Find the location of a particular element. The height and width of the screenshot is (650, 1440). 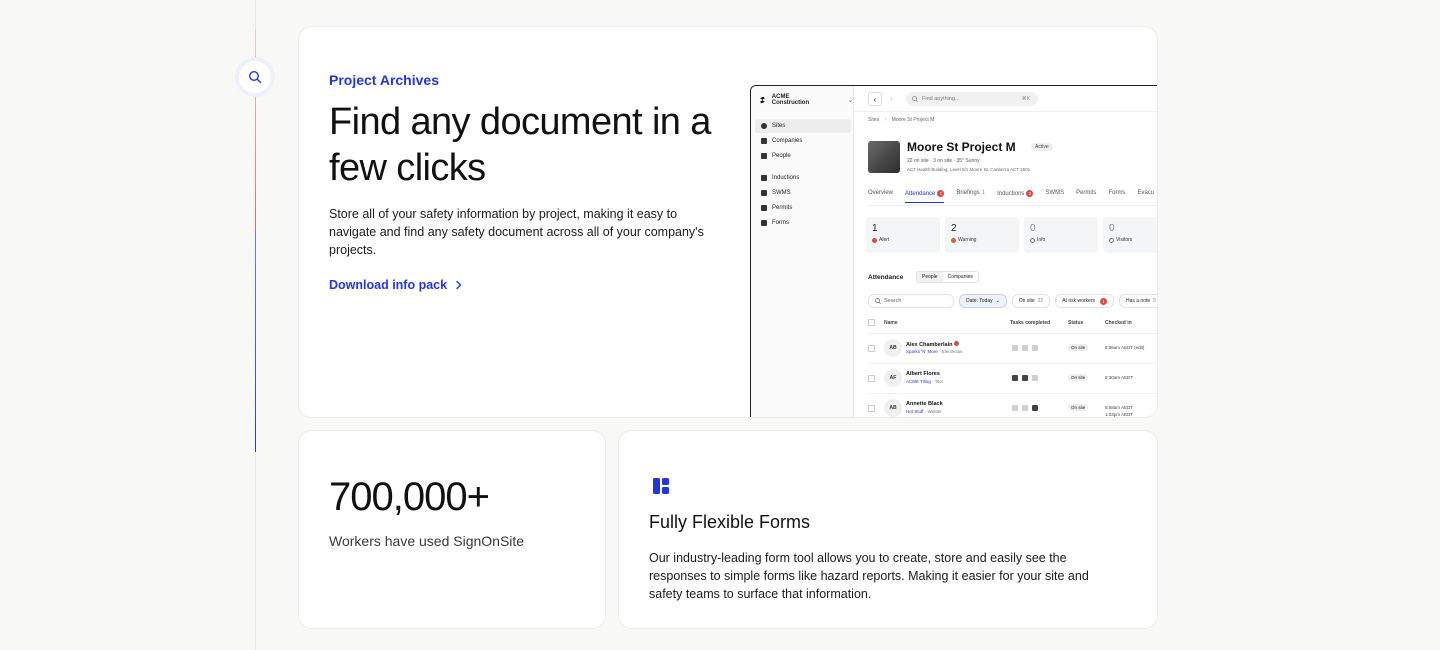

app-topbar: ‹ › Find anything... ⌘K is located at coordinates (1005, 99).